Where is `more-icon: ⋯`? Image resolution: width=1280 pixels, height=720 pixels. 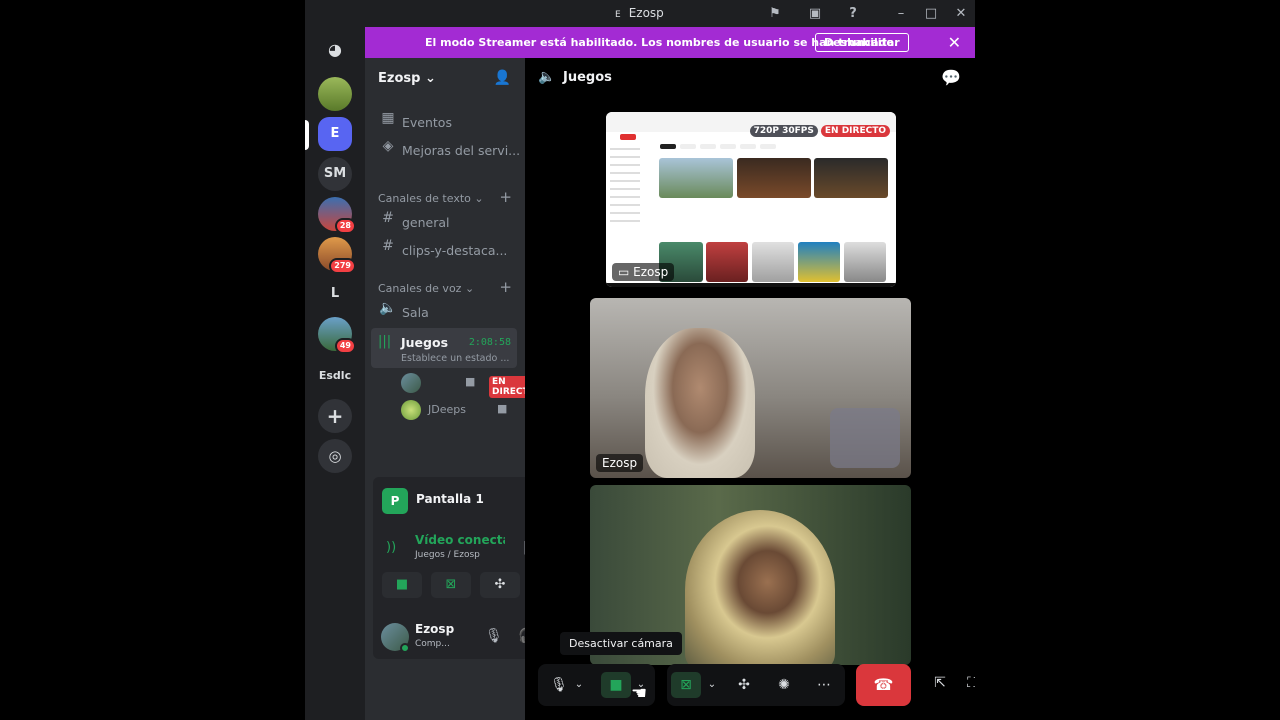 more-icon: ⋯ is located at coordinates (824, 685).